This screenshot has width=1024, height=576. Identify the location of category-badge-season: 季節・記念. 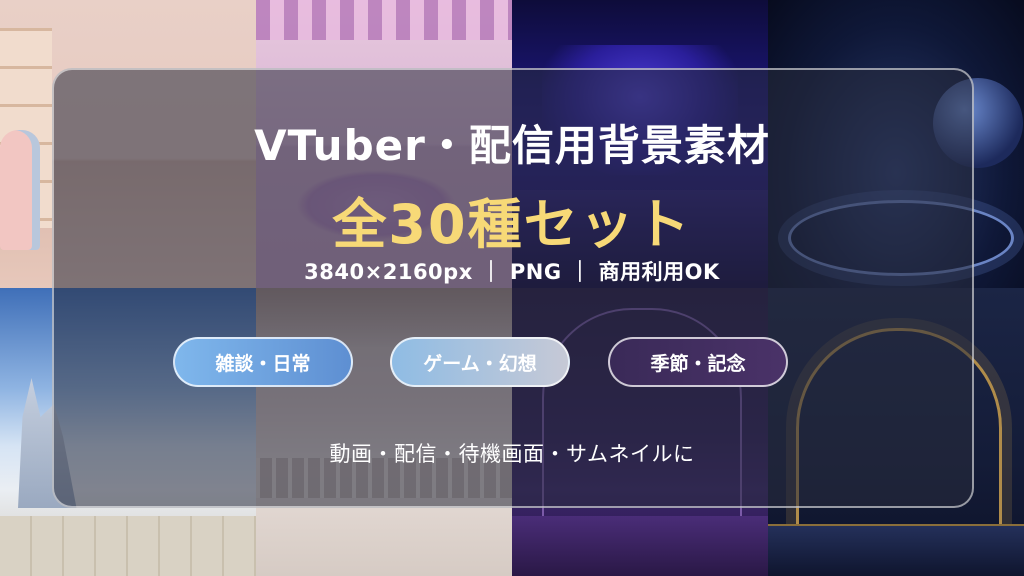
(698, 362).